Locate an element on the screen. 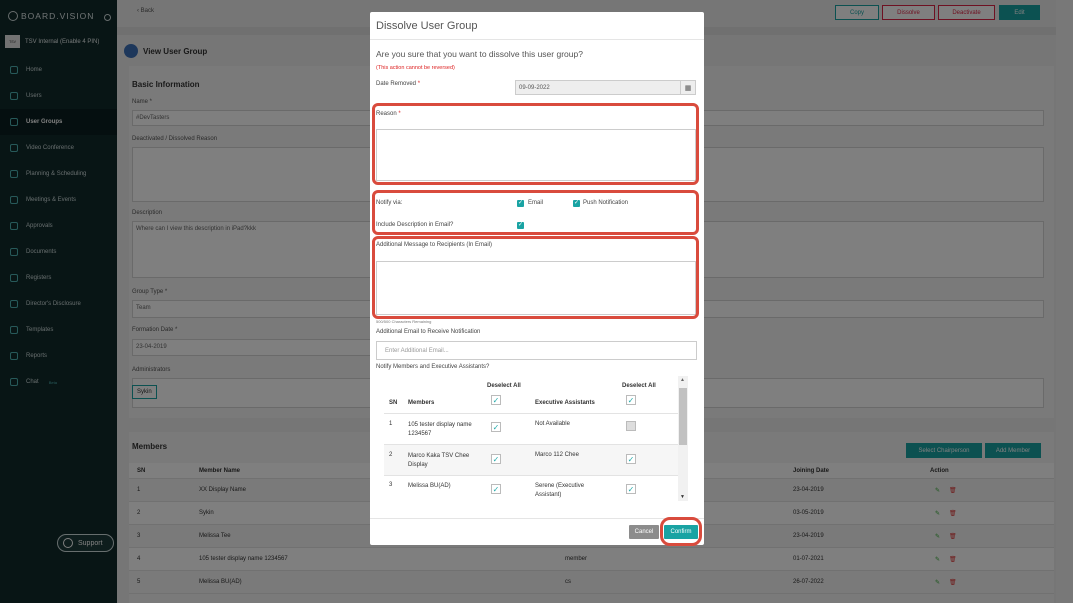  email-label: Email is located at coordinates (536, 203).